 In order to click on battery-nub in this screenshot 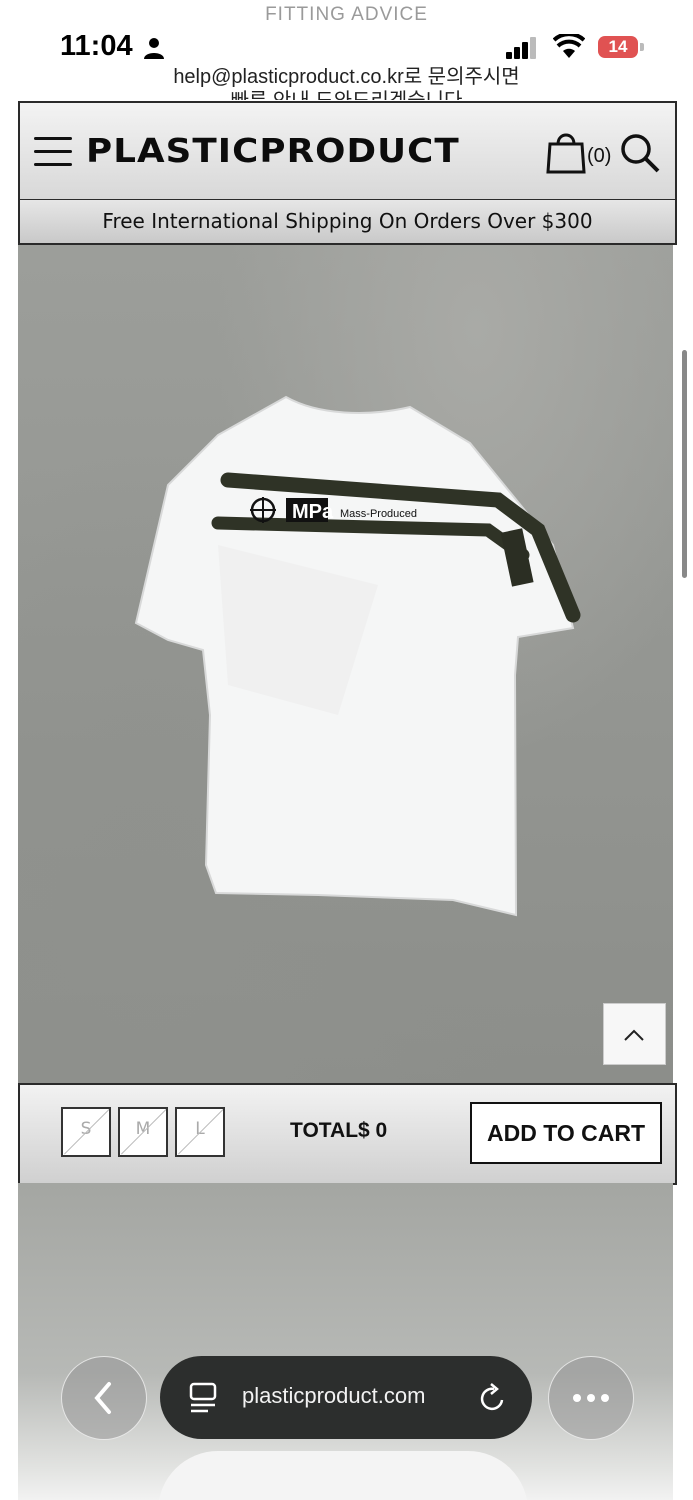, I will do `click(642, 47)`.